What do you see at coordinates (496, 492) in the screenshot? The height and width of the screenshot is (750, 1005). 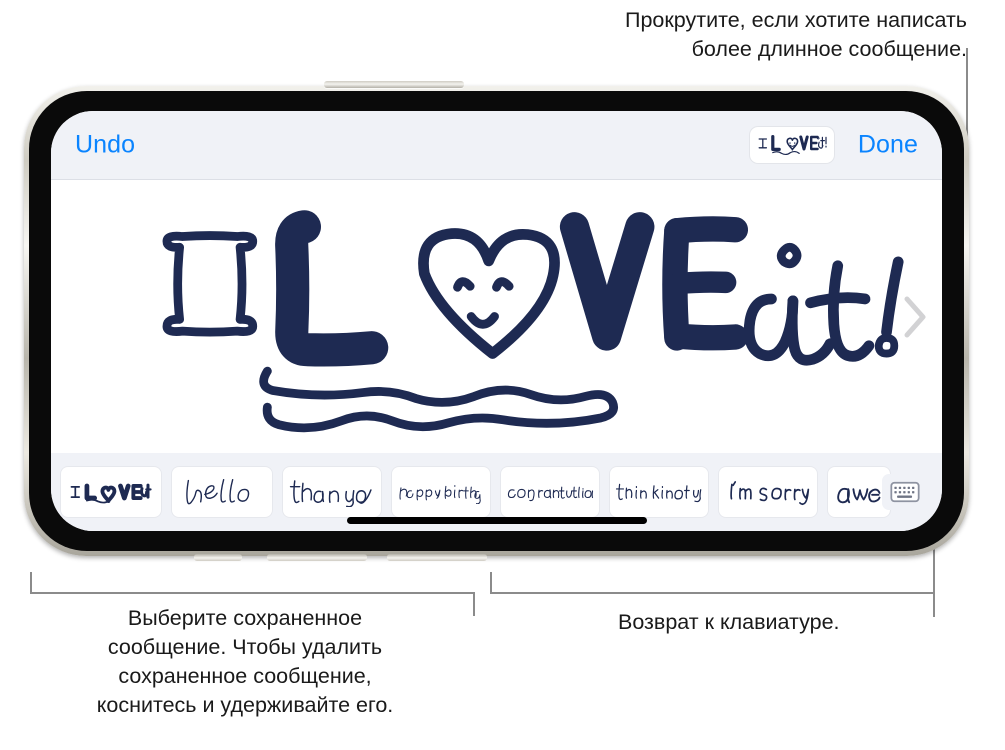 I see `saved-messages-strip` at bounding box center [496, 492].